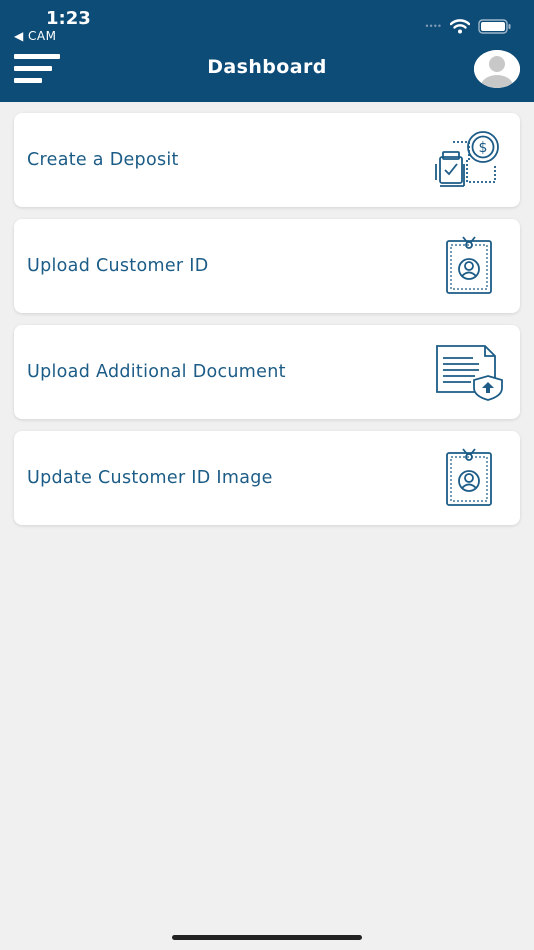 The width and height of the screenshot is (534, 950). Describe the element at coordinates (103, 160) in the screenshot. I see `card-label: Create a Deposit` at that location.